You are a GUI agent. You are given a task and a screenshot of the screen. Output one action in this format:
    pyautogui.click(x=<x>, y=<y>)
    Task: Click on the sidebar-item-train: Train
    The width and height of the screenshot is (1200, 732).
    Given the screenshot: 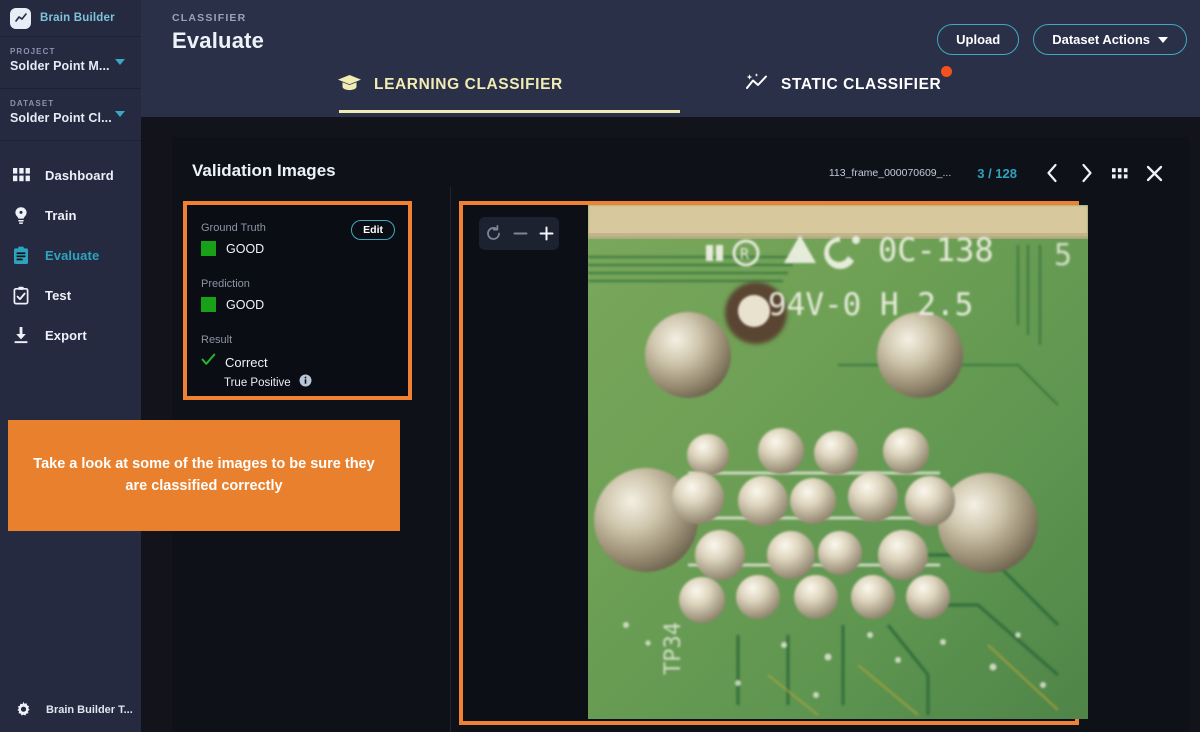 What is the action you would take?
    pyautogui.click(x=70, y=215)
    